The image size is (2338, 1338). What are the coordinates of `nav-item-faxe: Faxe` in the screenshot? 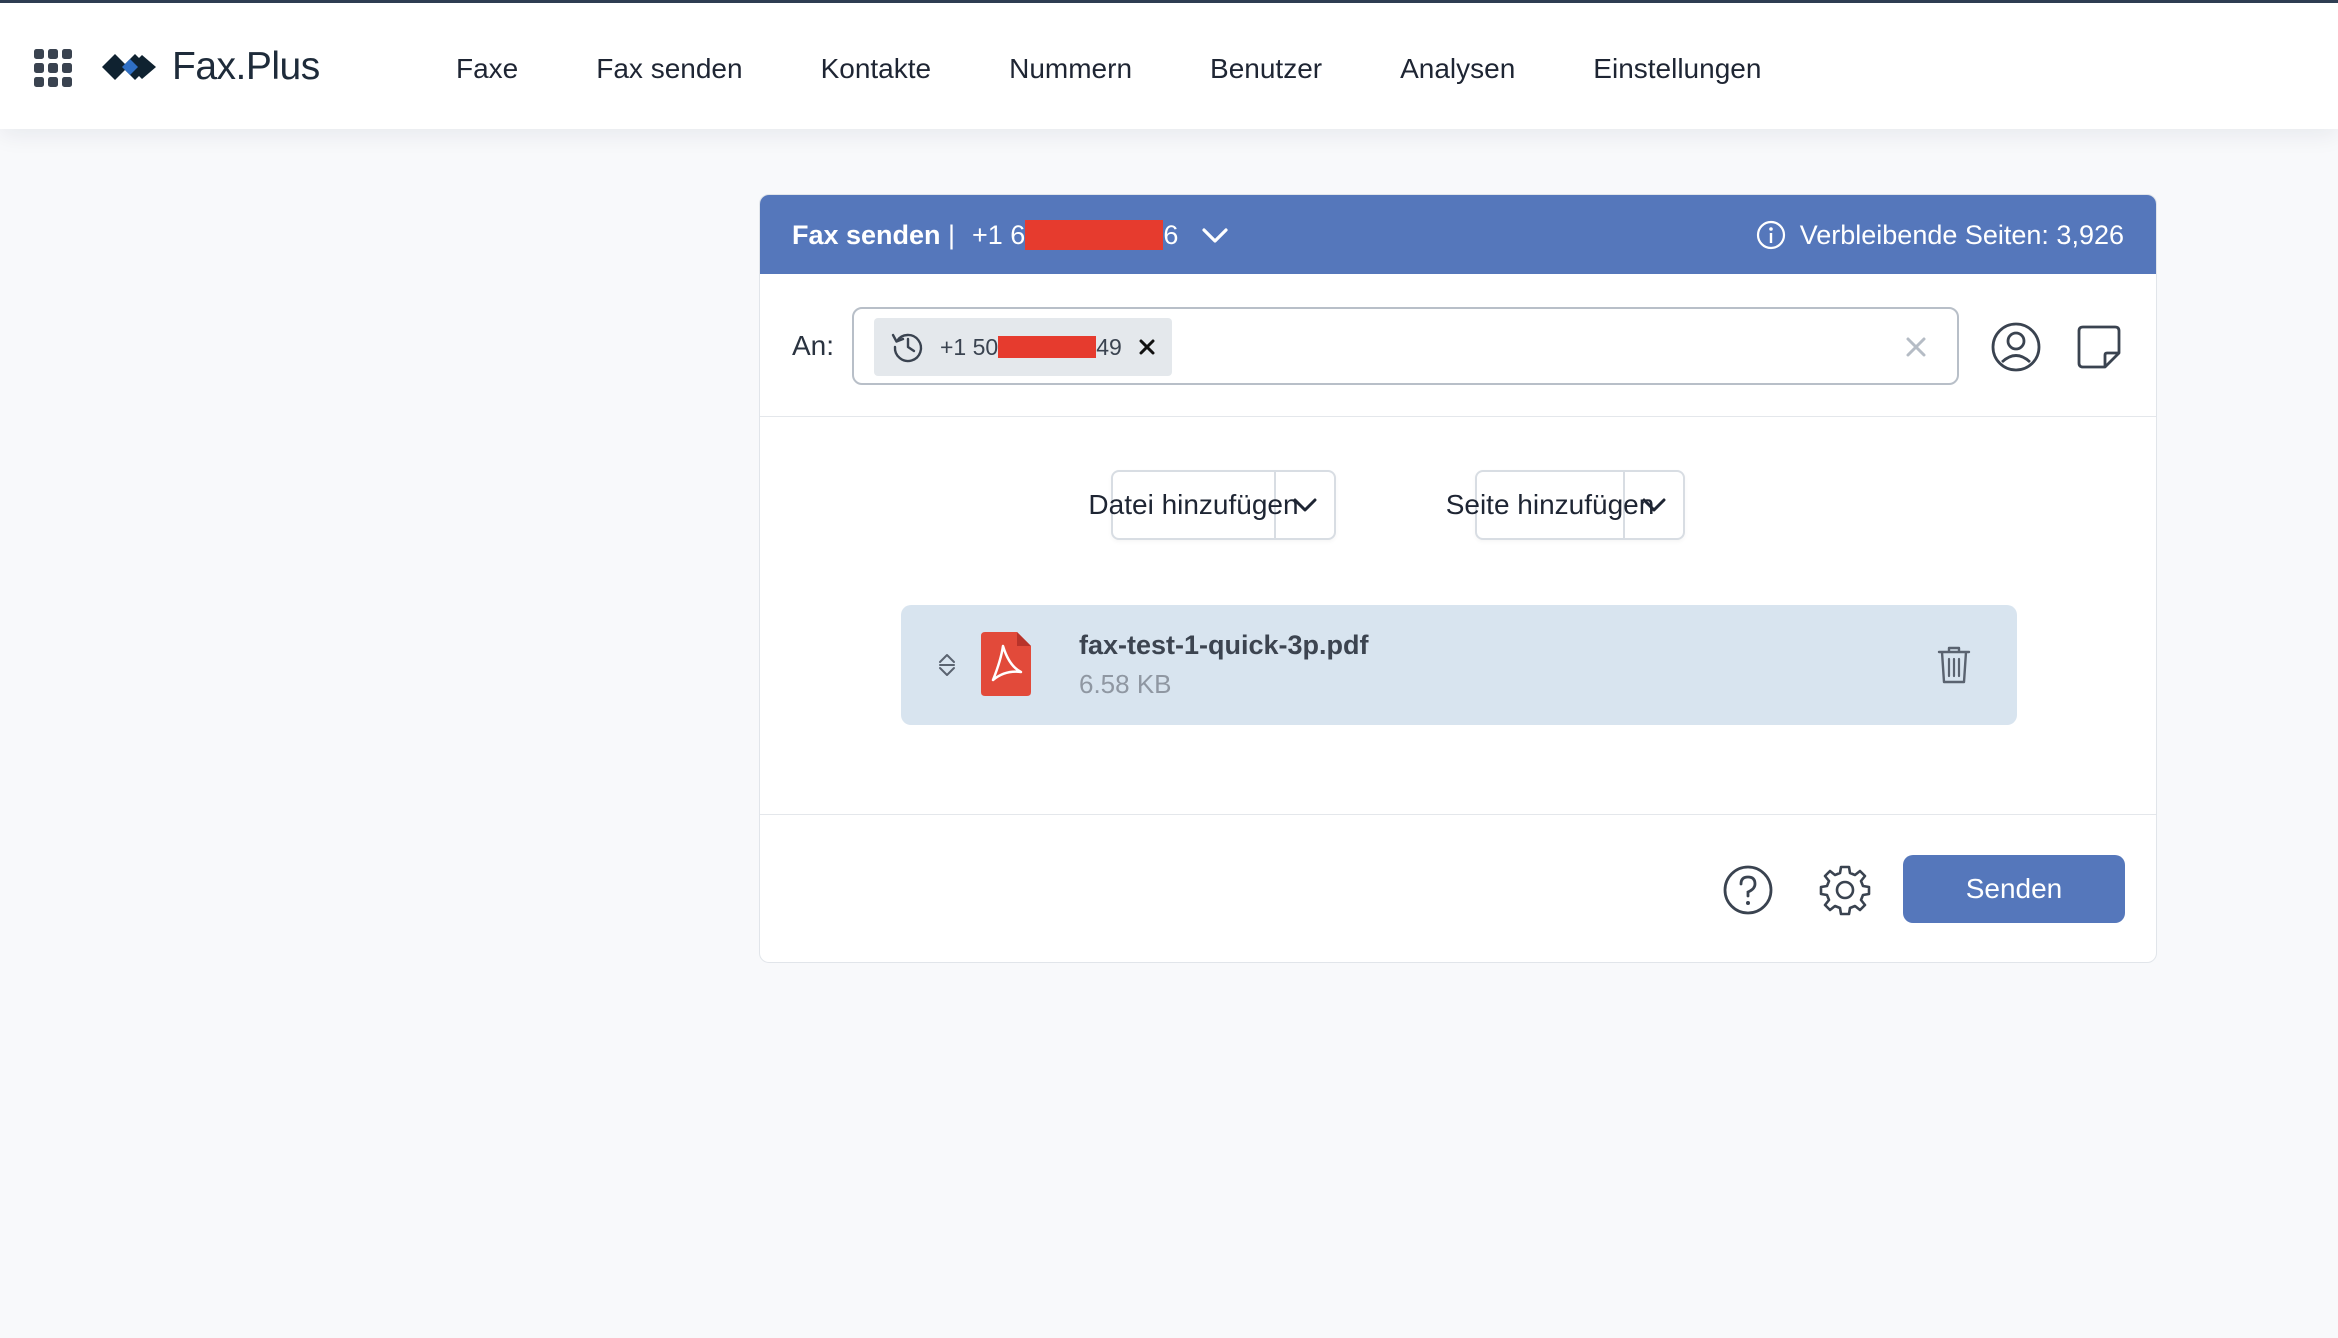 It's located at (487, 69).